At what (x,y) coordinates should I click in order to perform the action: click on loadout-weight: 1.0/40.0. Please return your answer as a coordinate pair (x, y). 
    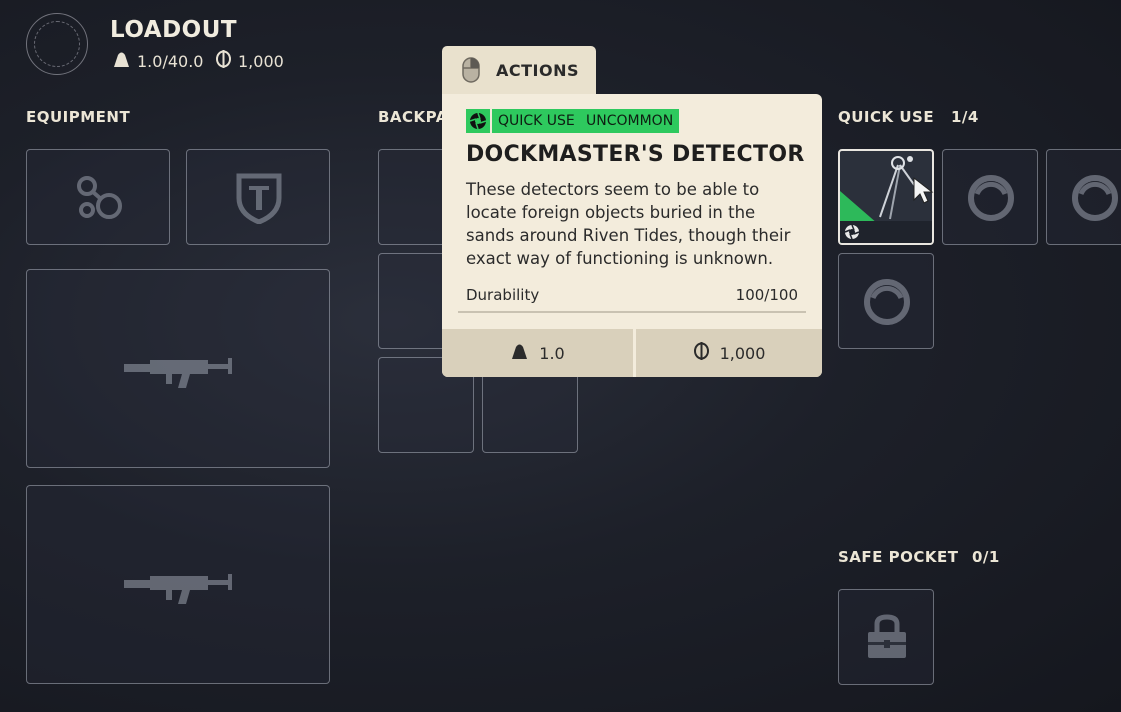
    Looking at the image, I should click on (157, 61).